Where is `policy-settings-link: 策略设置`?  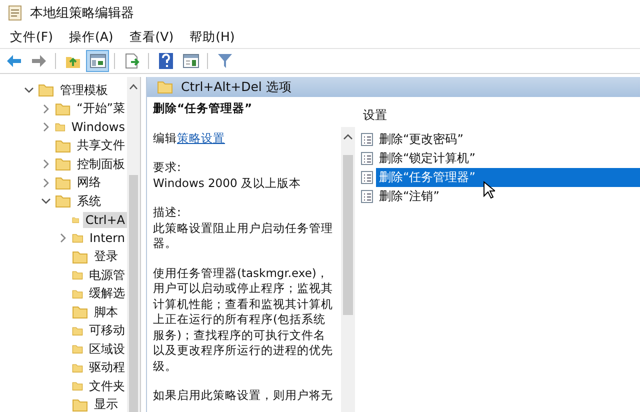
policy-settings-link: 策略设置 is located at coordinates (201, 137).